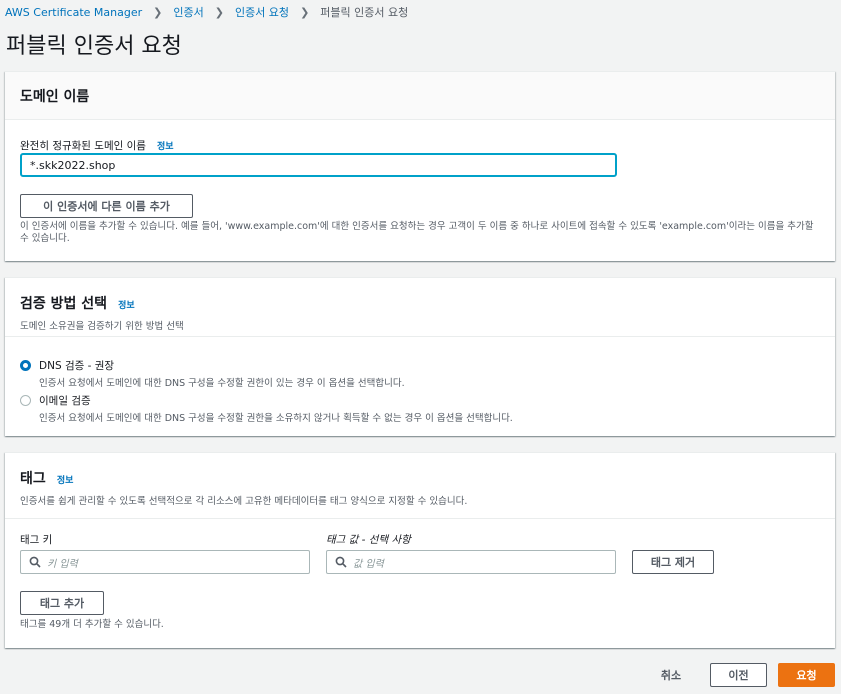 This screenshot has width=841, height=694. I want to click on tag-key-input: 키 입력, so click(165, 562).